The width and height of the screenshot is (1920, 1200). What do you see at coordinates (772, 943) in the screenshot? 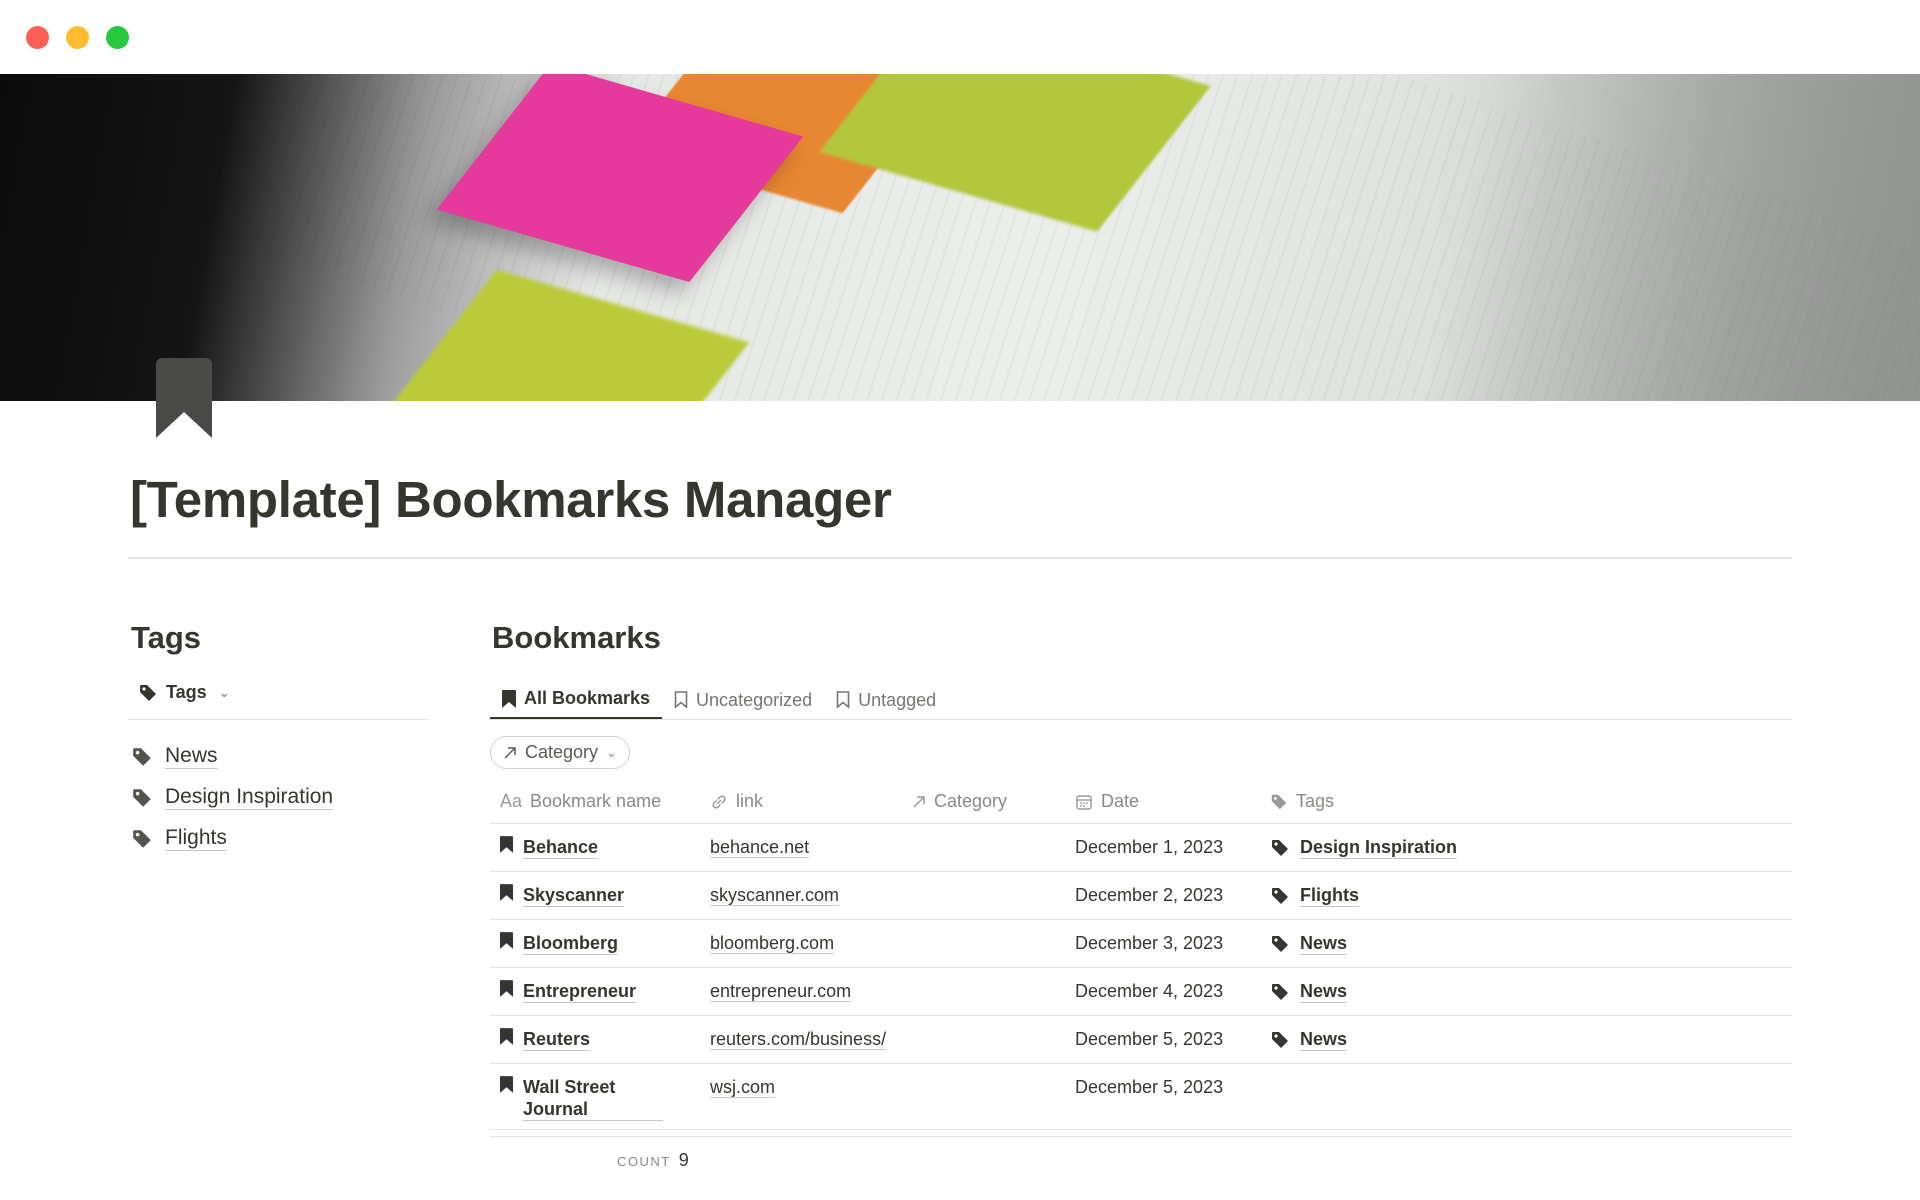
I see `bookmark-link: bloomberg.com` at bounding box center [772, 943].